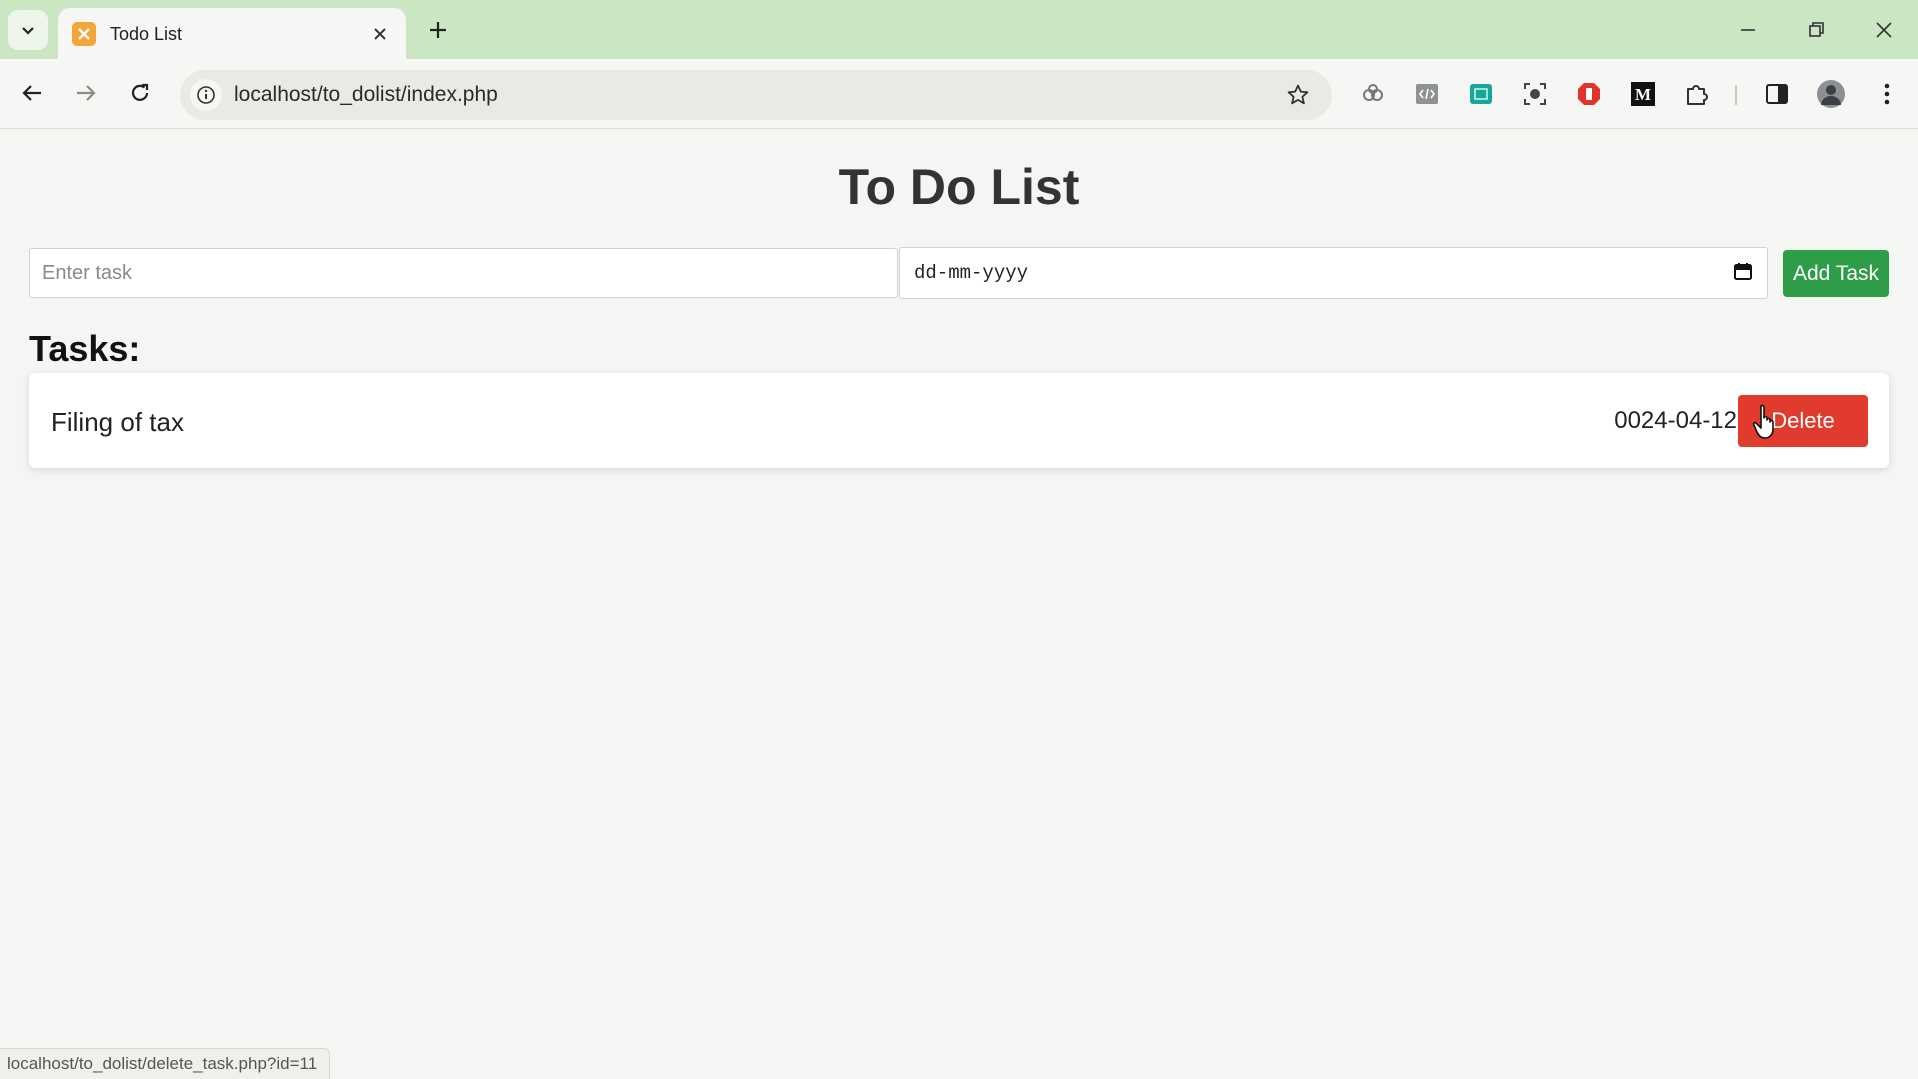 Image resolution: width=1918 pixels, height=1079 pixels. I want to click on active-tab: Todo List, so click(232, 34).